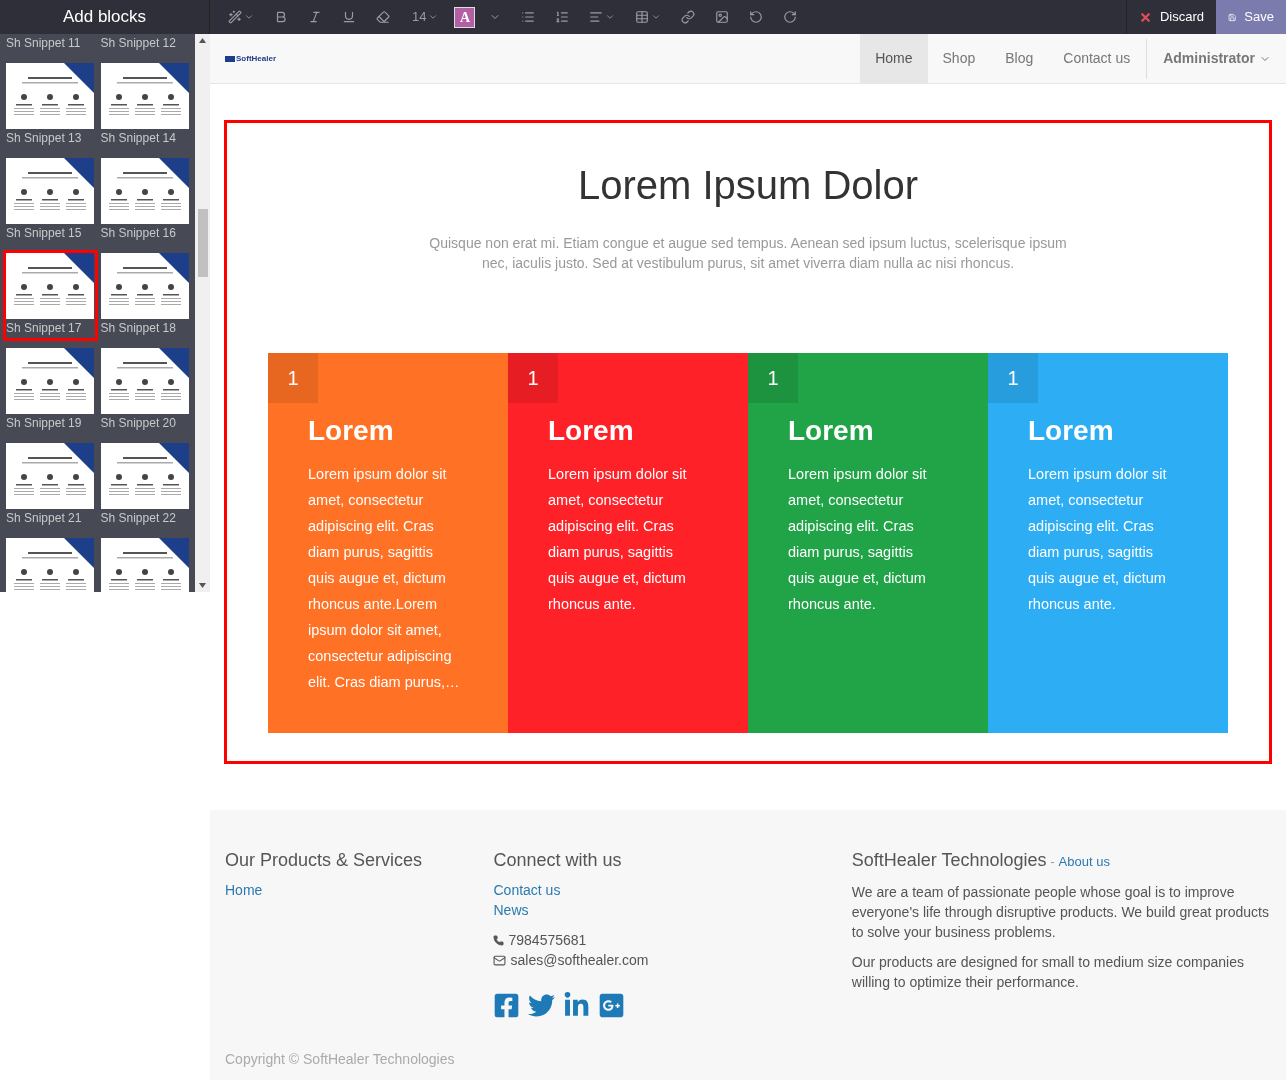 This screenshot has height=1080, width=1286. I want to click on snippet-label: Sh Snippet 20, so click(138, 423).